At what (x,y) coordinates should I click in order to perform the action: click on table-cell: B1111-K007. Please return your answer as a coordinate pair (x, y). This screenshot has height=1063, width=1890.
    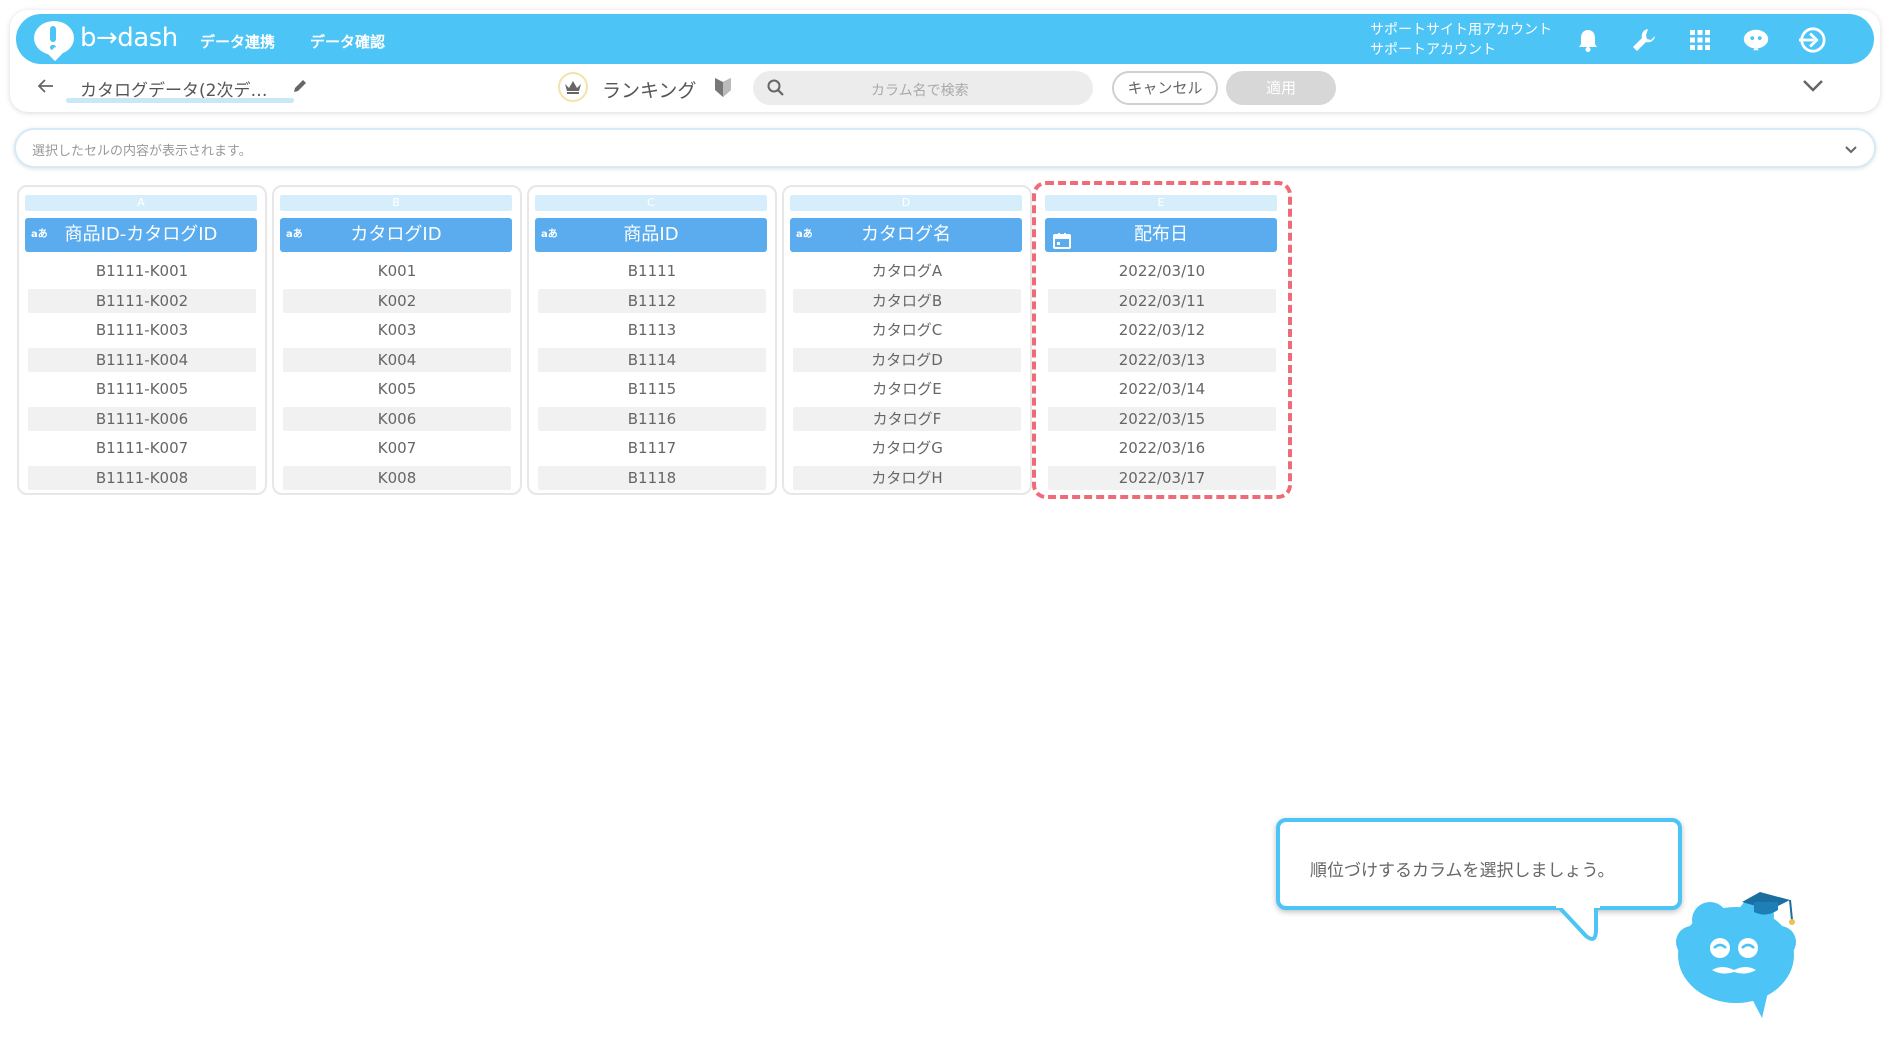
    Looking at the image, I should click on (142, 448).